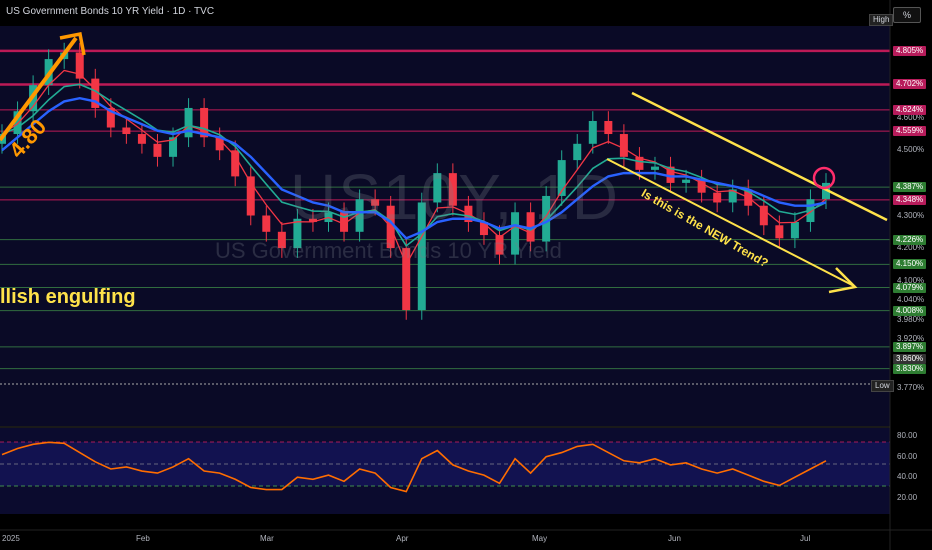 The image size is (932, 550). What do you see at coordinates (388, 250) in the screenshot?
I see `watermark-name: US Government Bonds 10 YR Yield` at bounding box center [388, 250].